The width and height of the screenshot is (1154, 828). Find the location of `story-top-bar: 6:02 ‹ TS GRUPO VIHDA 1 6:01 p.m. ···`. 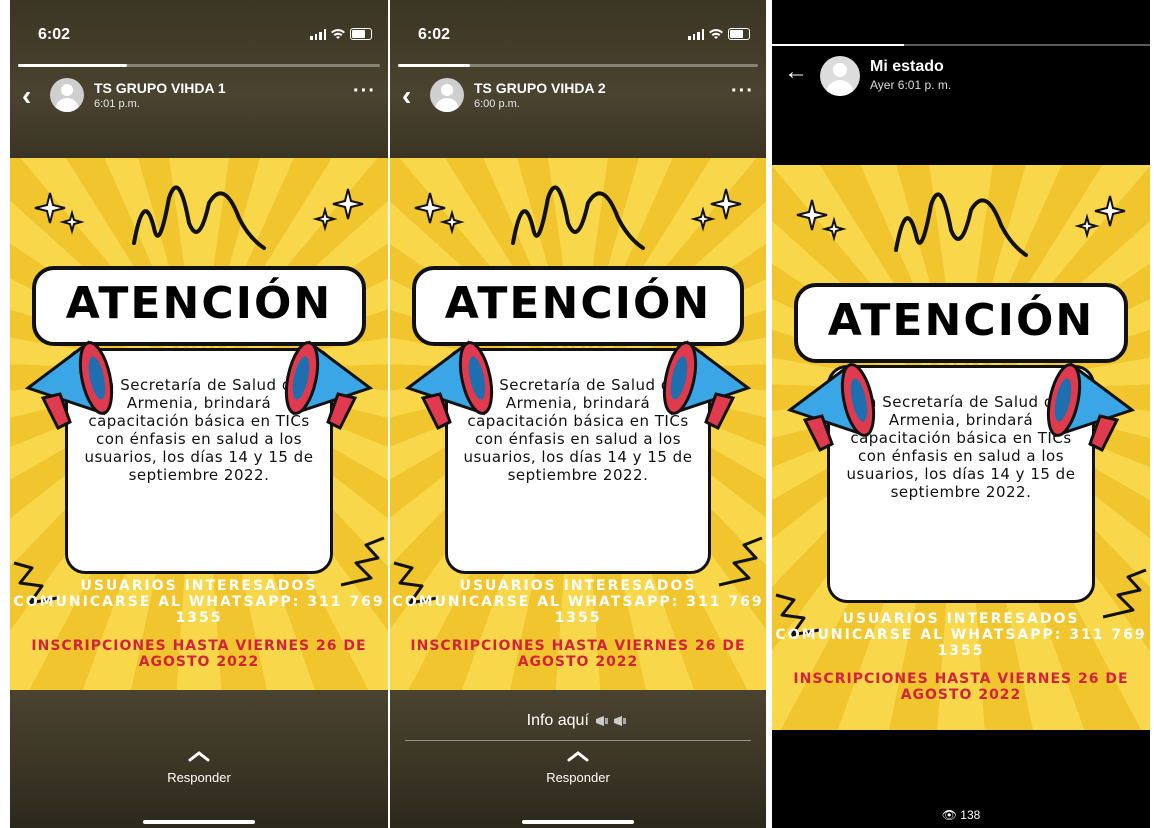

story-top-bar: 6:02 ‹ TS GRUPO VIHDA 1 6:01 p.m. ··· is located at coordinates (199, 79).